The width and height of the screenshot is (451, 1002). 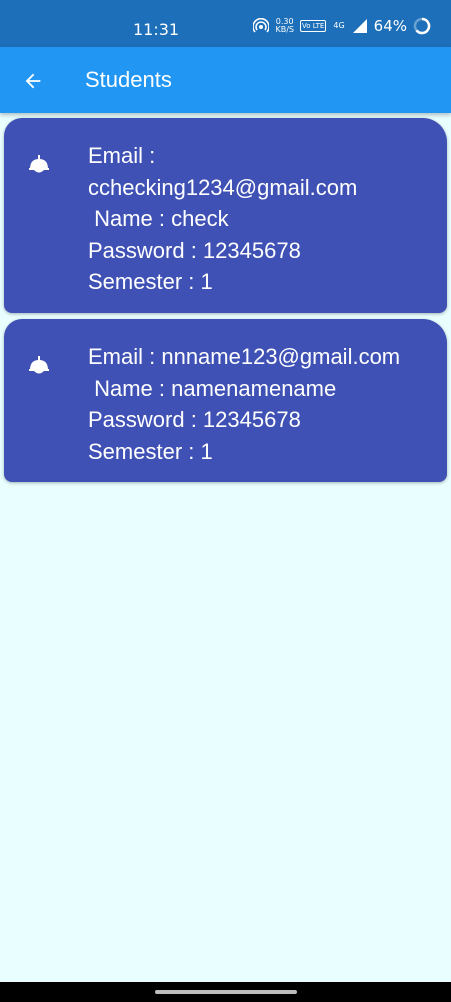 What do you see at coordinates (156, 29) in the screenshot?
I see `status-time: 11:31` at bounding box center [156, 29].